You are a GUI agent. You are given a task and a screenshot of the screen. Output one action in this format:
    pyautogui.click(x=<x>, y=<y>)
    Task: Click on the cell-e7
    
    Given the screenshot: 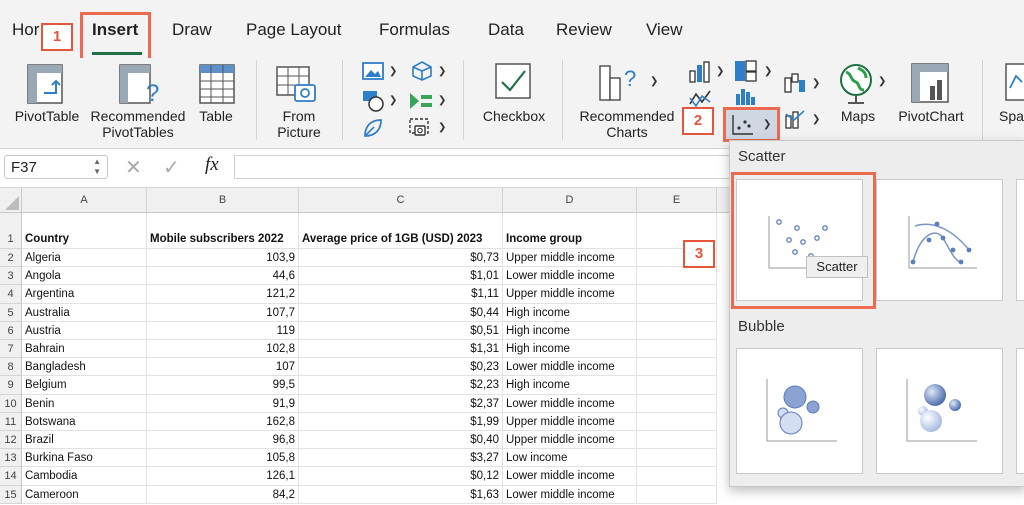 What is the action you would take?
    pyautogui.click(x=677, y=349)
    